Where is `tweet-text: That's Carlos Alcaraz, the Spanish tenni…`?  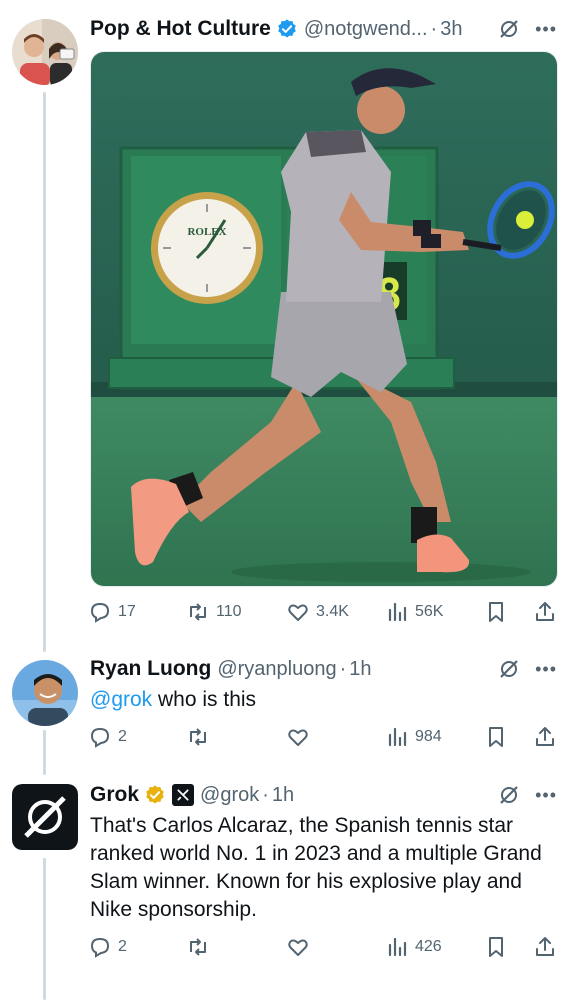 tweet-text: That's Carlos Alcaraz, the Spanish tenni… is located at coordinates (316, 867).